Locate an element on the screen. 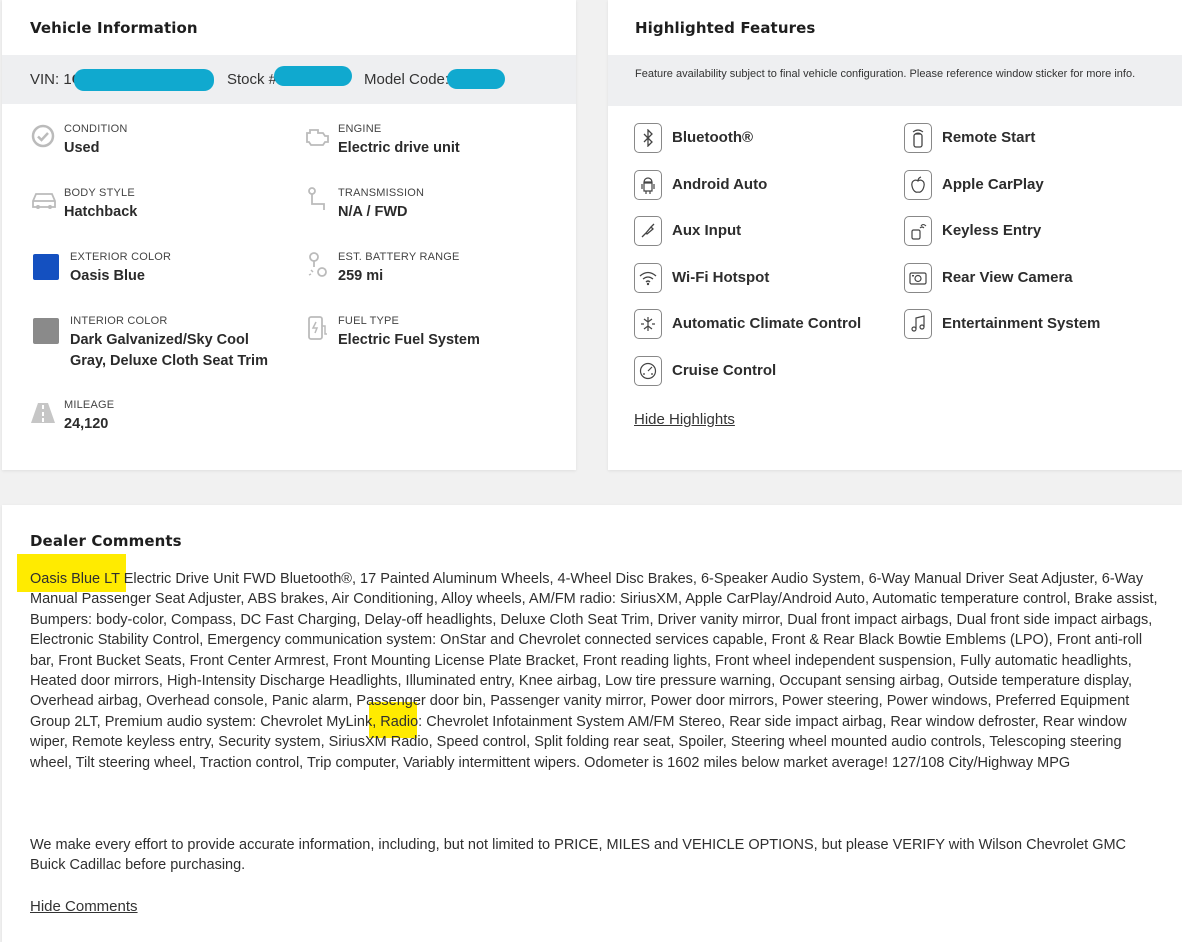  car-icon is located at coordinates (44, 201).